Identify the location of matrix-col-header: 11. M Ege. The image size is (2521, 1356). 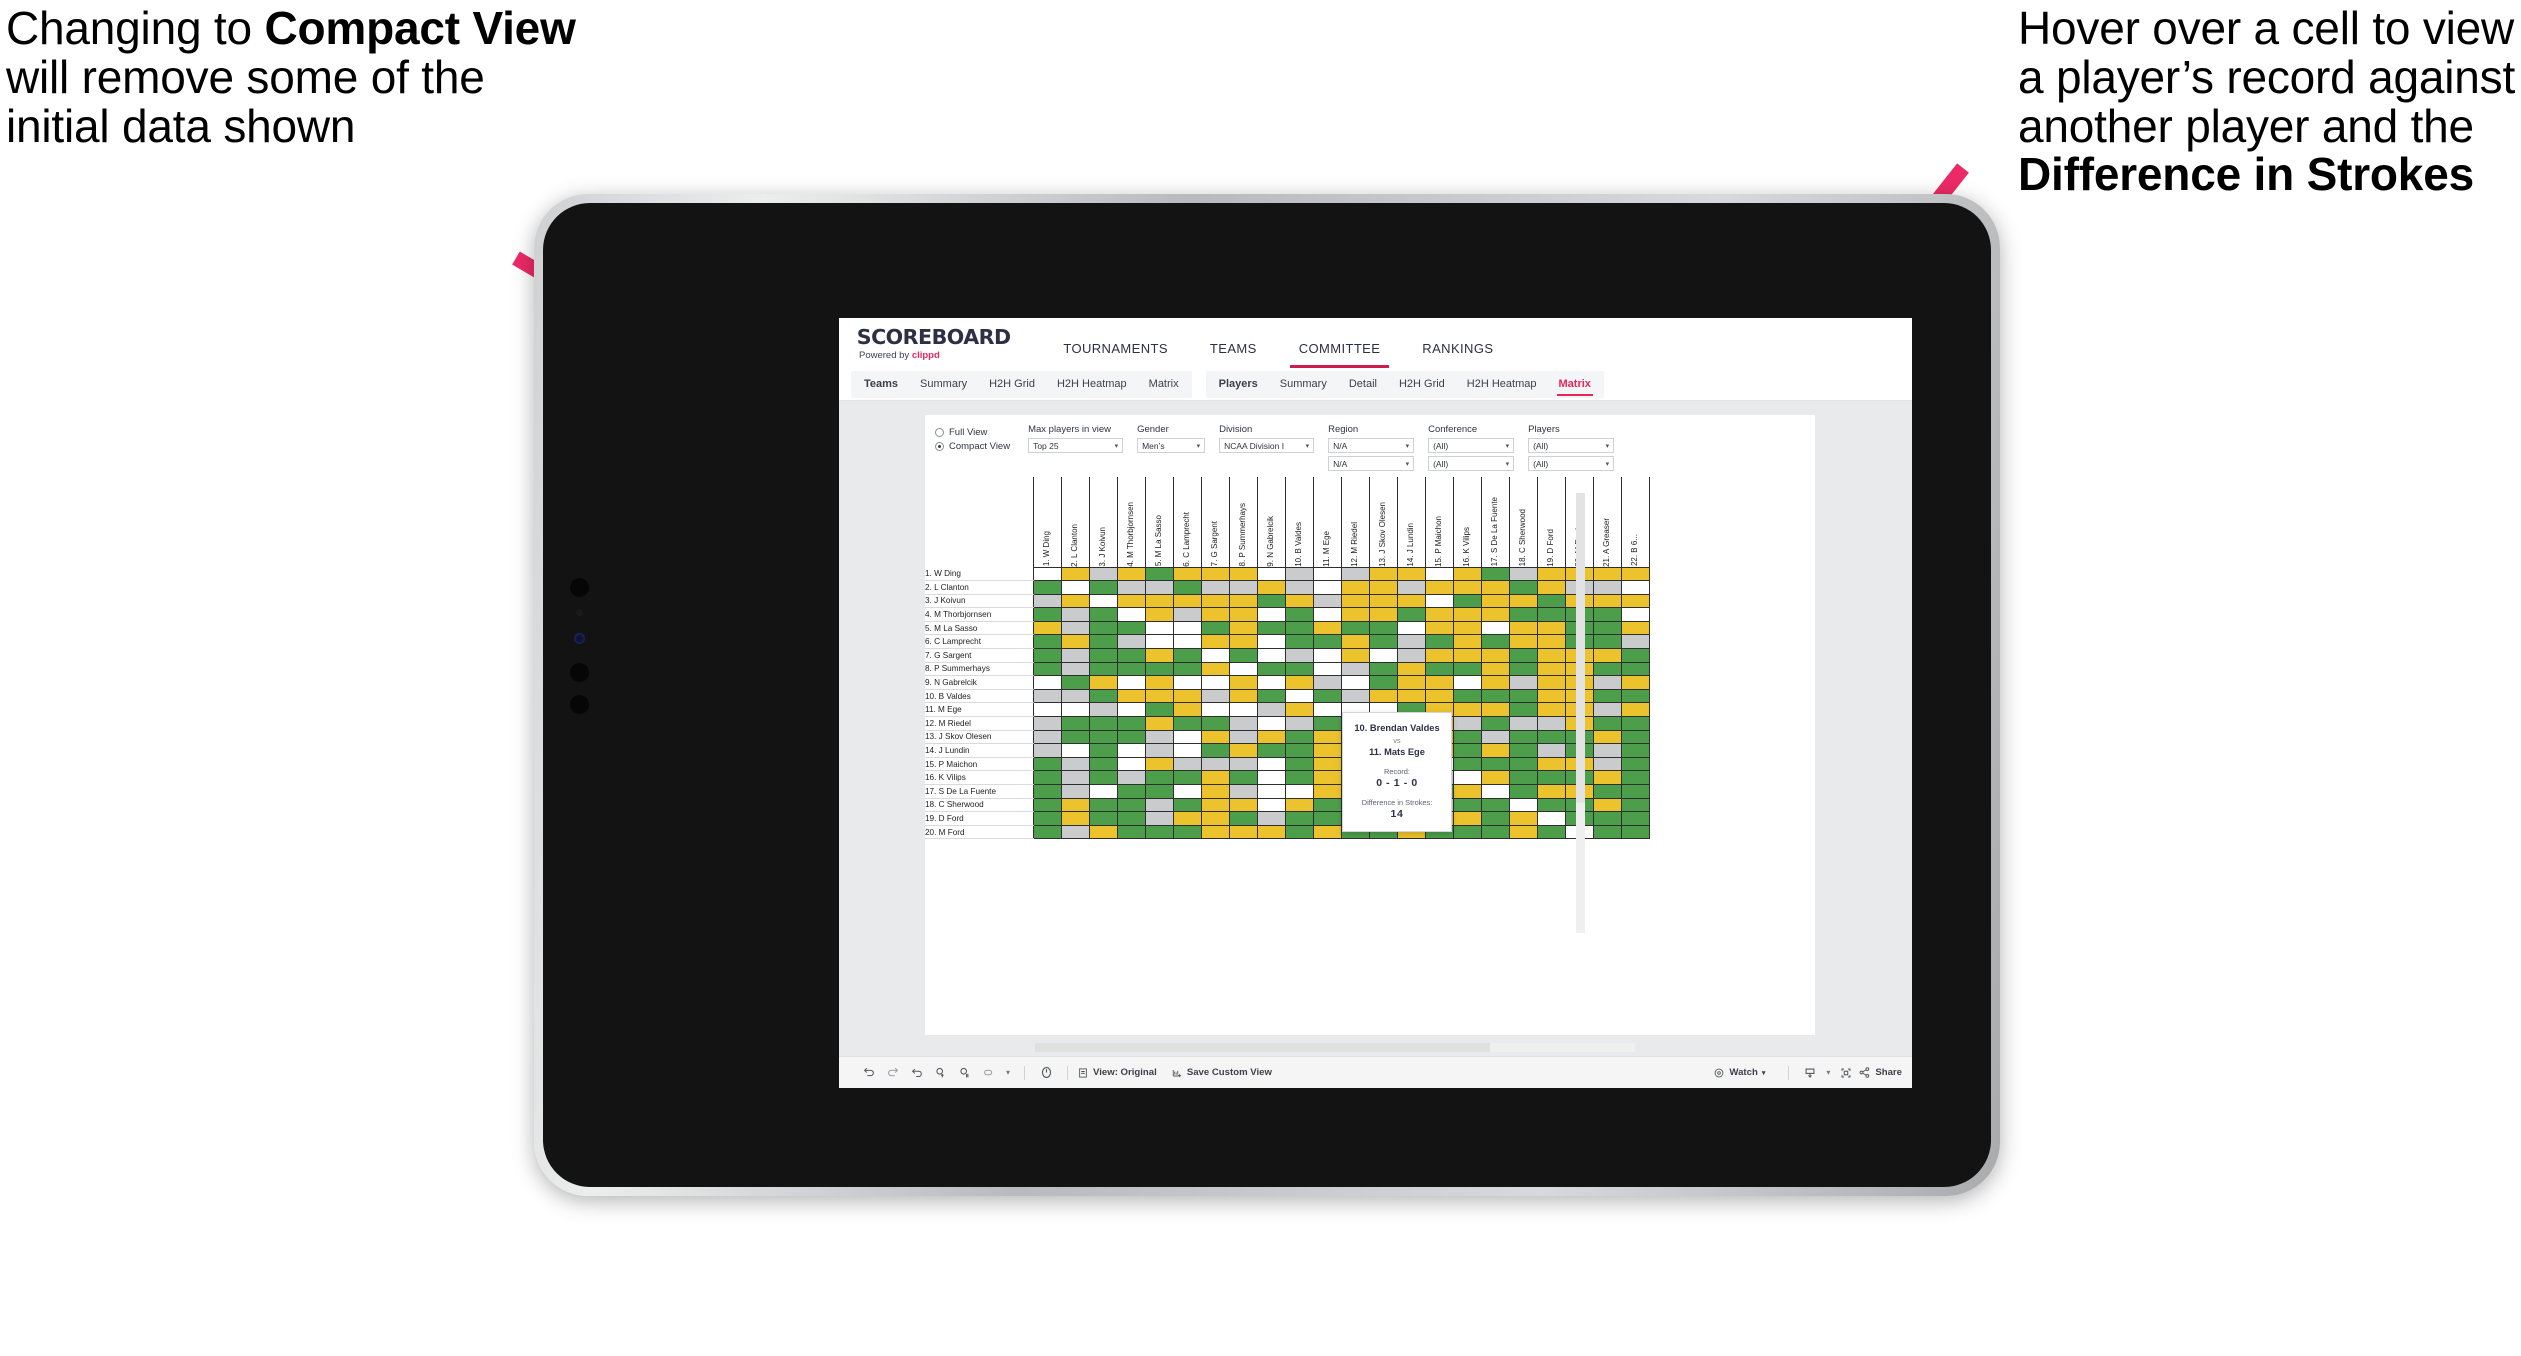
(1327, 522).